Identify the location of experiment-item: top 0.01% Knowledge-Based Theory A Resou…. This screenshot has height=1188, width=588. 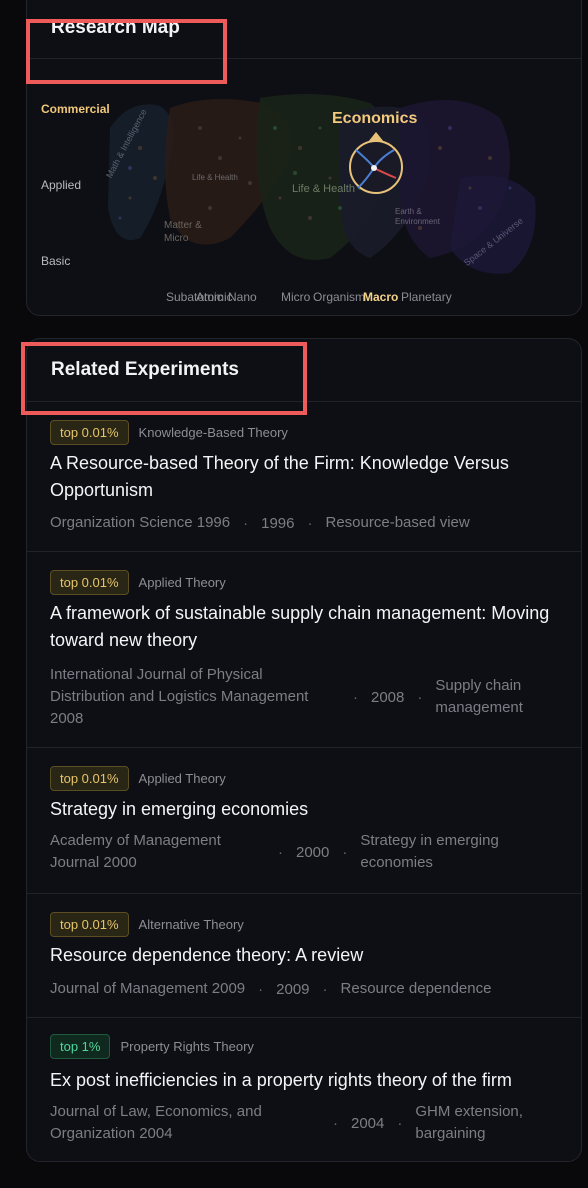
(304, 477).